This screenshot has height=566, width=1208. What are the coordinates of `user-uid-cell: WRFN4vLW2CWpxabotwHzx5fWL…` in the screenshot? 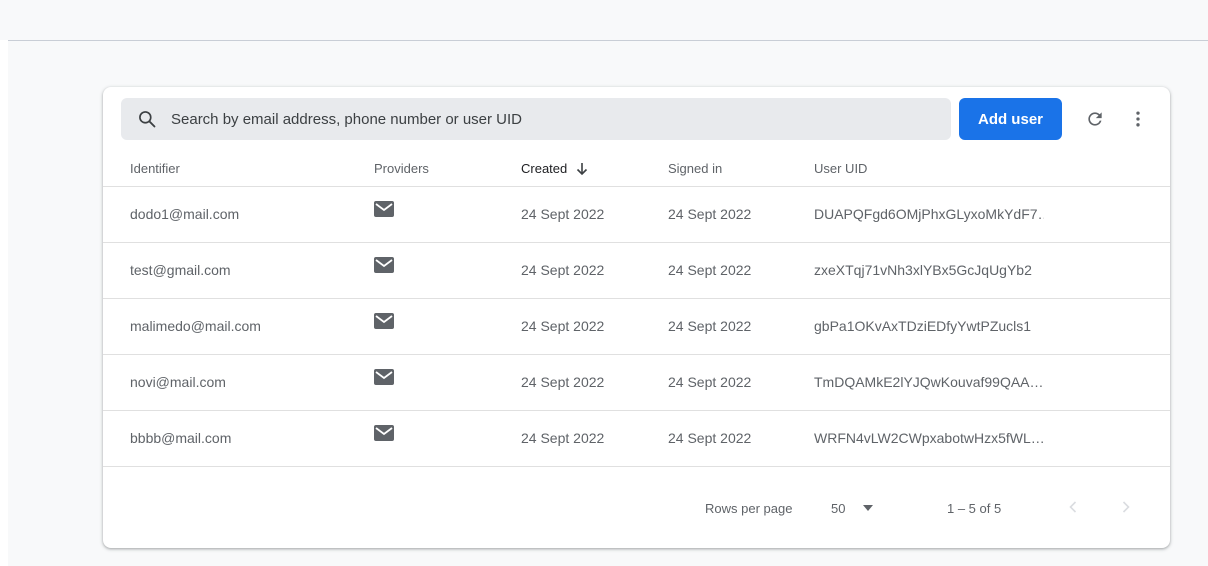 It's located at (929, 438).